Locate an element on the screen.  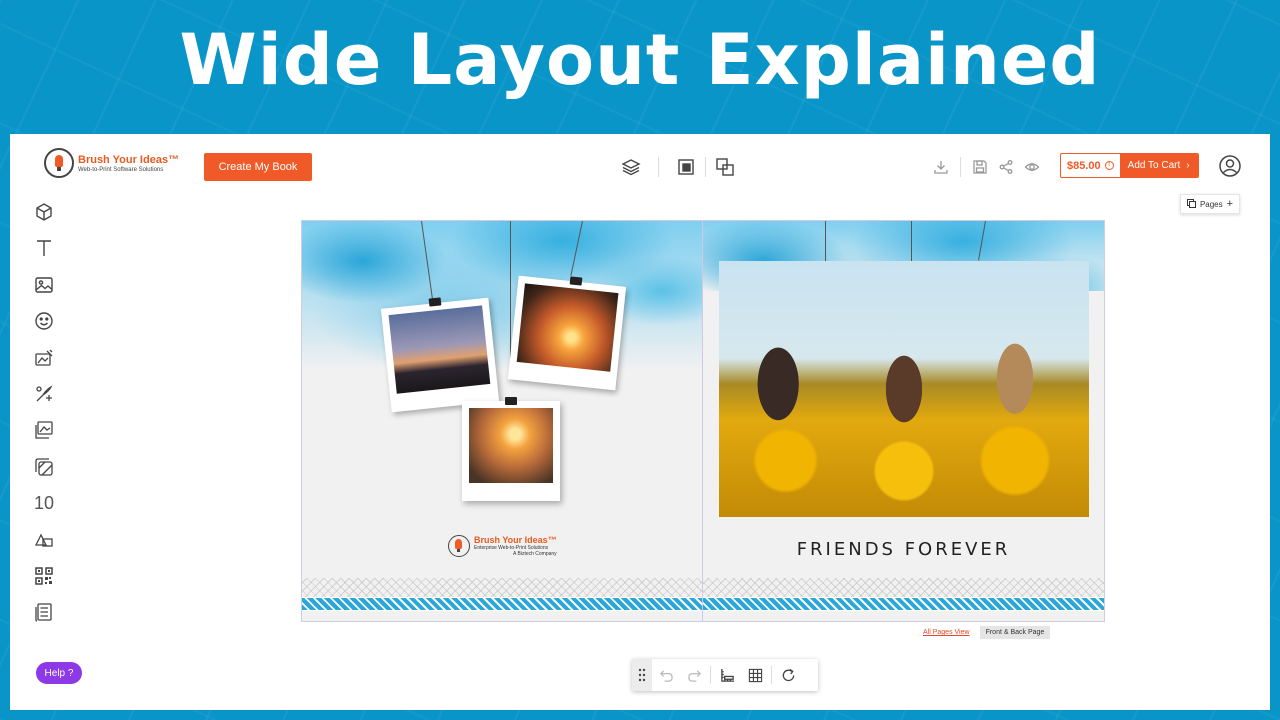
logo-tagline: Web-to-Print Software Solutions is located at coordinates (121, 169).